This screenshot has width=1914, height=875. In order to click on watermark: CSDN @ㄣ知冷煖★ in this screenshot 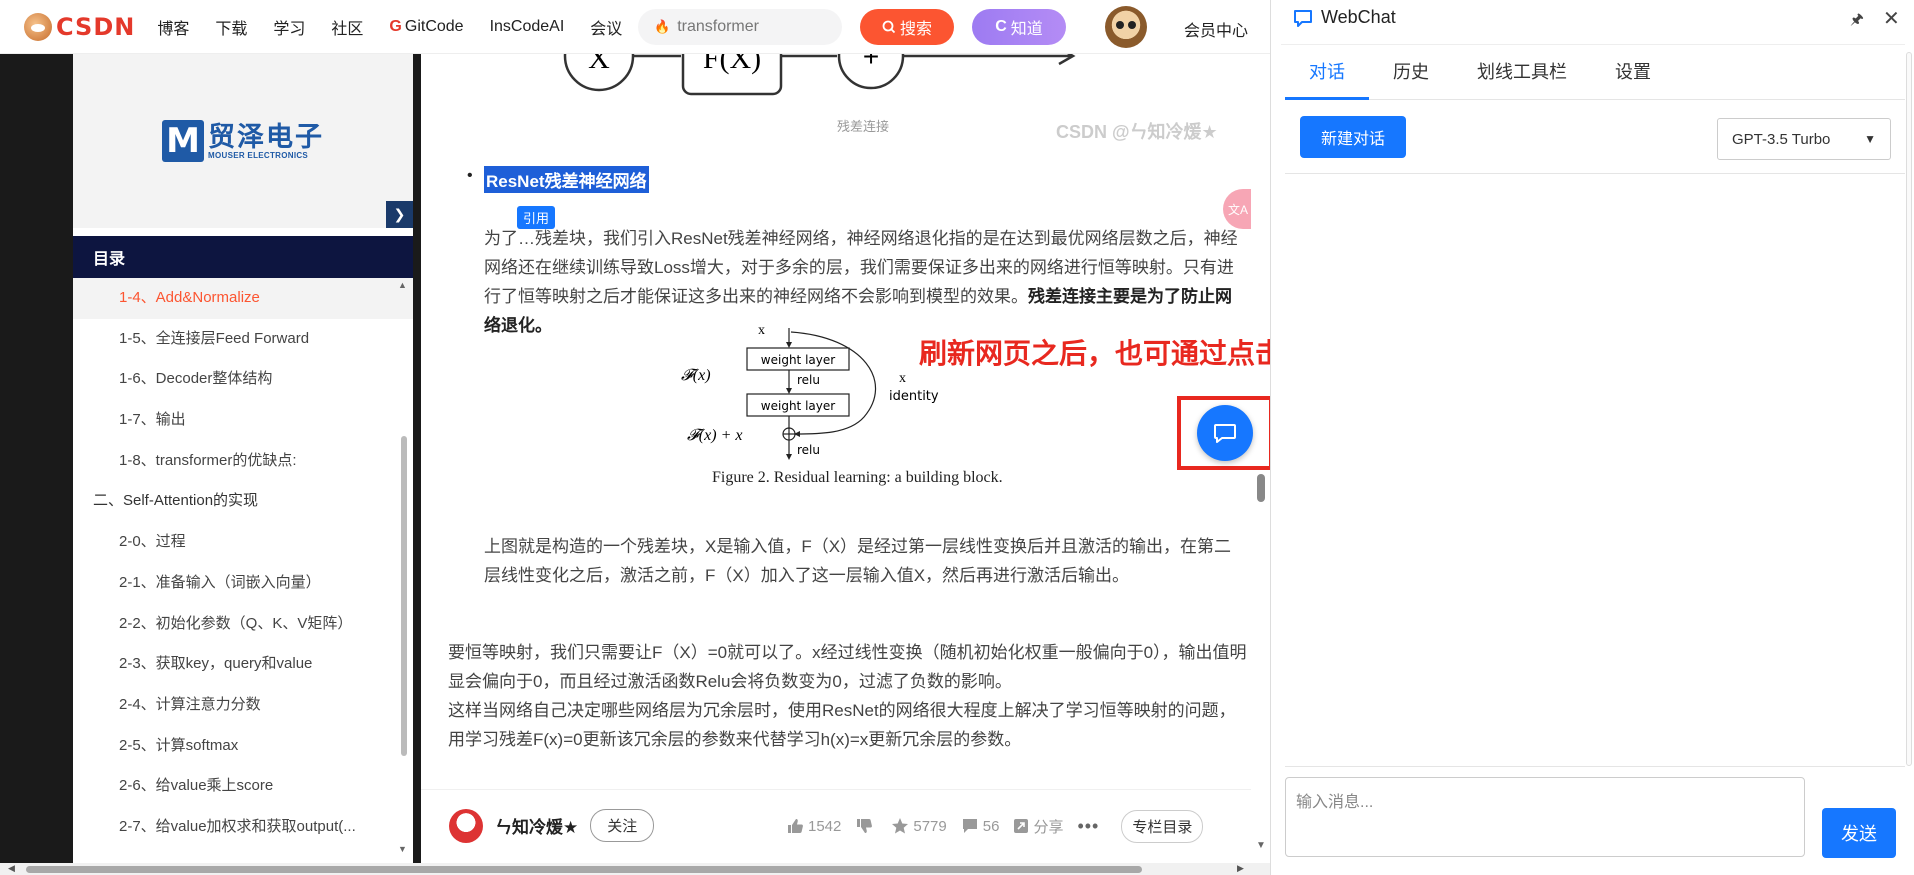, I will do `click(1137, 132)`.